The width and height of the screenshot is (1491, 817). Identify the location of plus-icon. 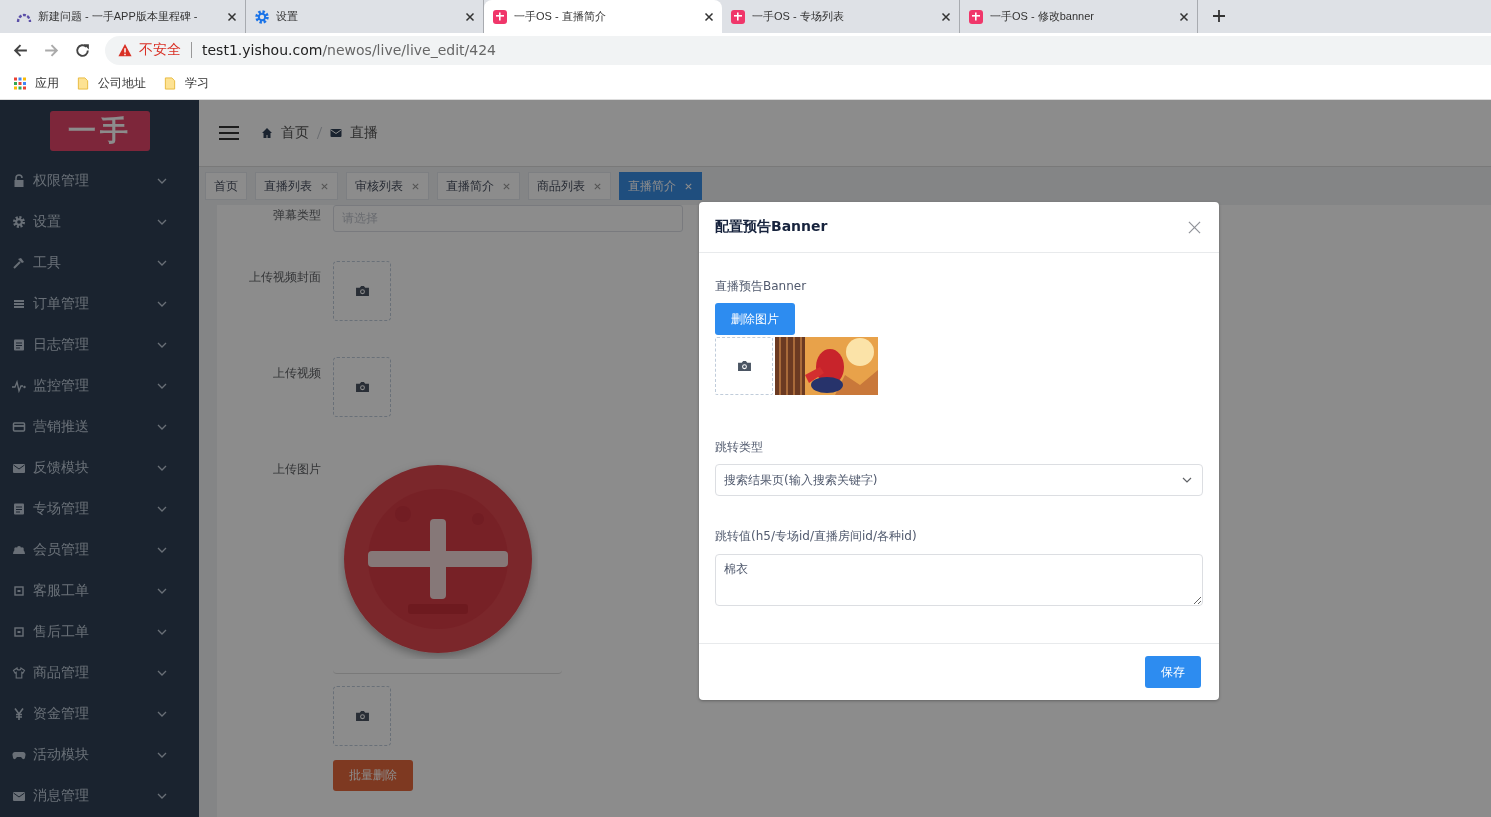
(1219, 16).